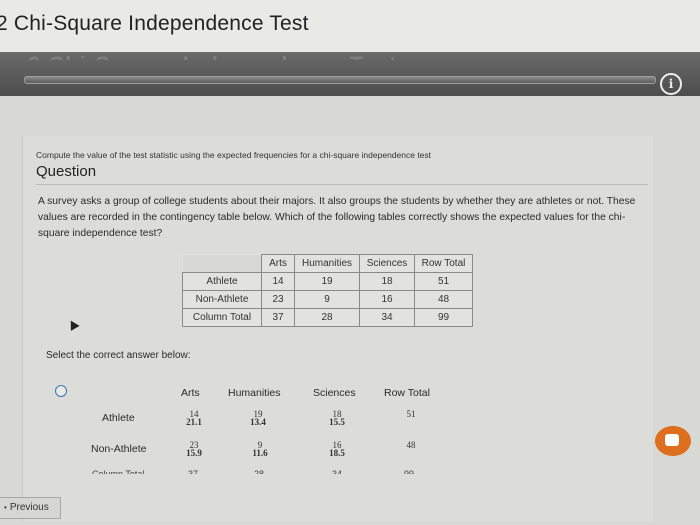 This screenshot has width=700, height=525. I want to click on band-ghost-title: 2 Chi-Square Independence Test, so click(212, 56).